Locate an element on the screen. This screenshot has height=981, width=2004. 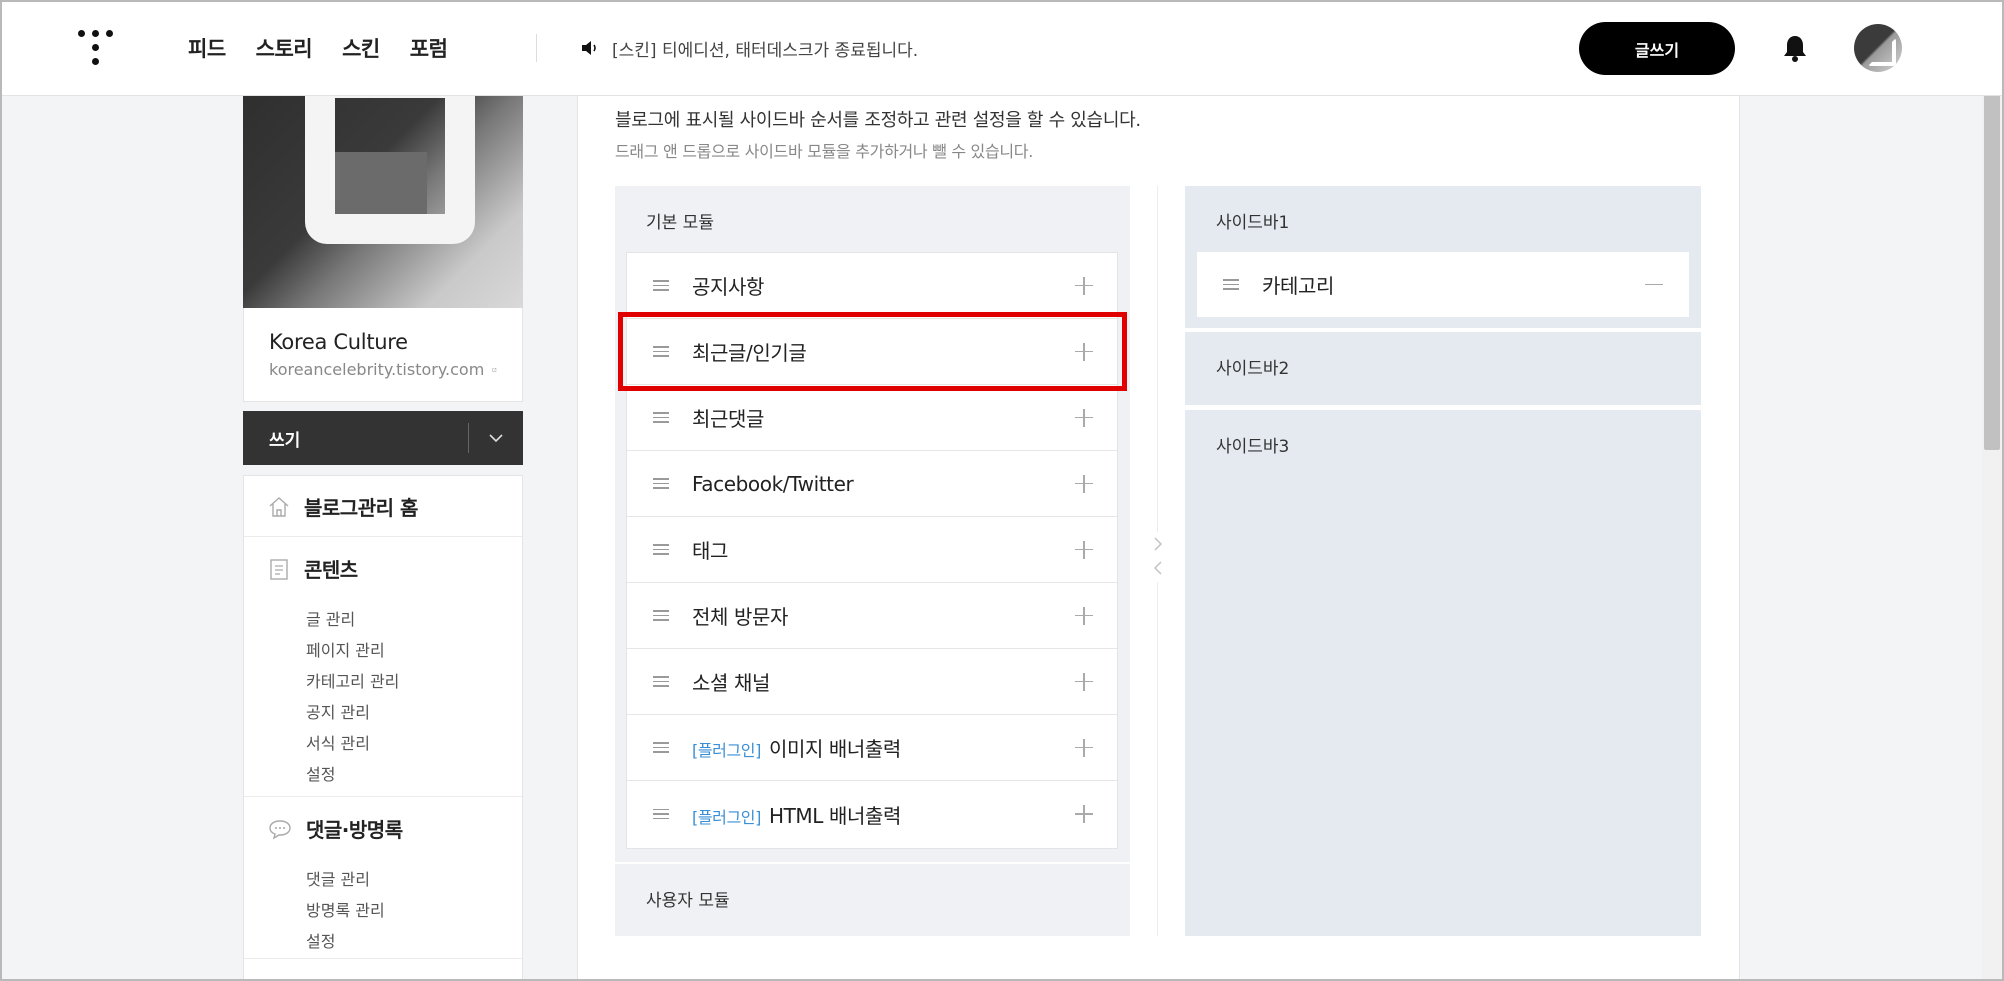
write-post-button: 글쓰기 is located at coordinates (1657, 48).